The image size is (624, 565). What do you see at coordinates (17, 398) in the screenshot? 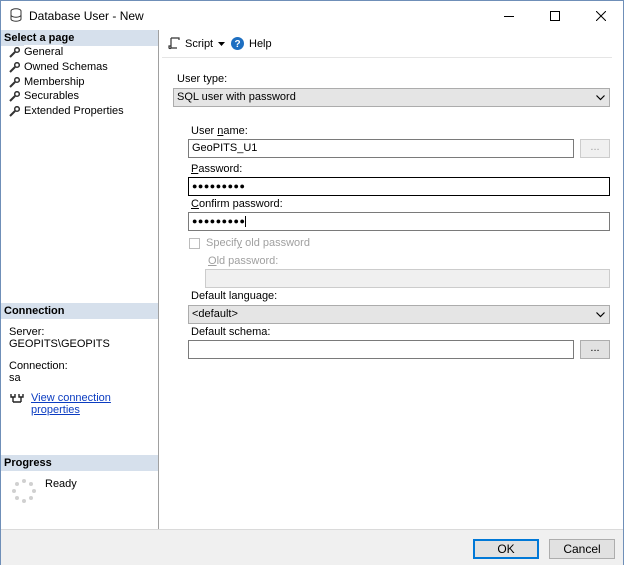
I see `connection-plug-icon` at bounding box center [17, 398].